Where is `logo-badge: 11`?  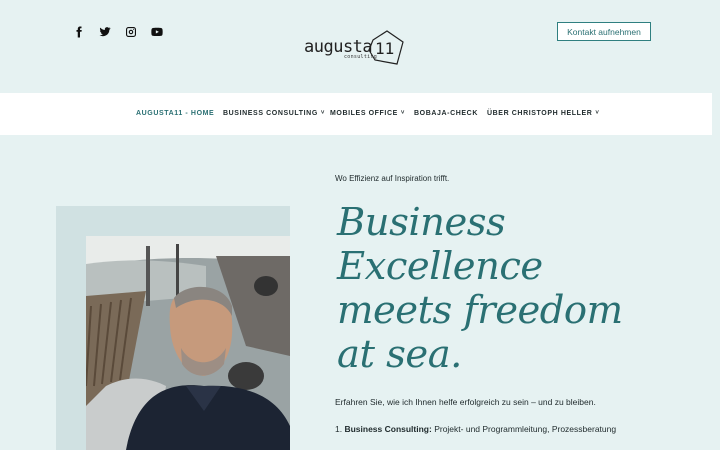 logo-badge: 11 is located at coordinates (386, 47).